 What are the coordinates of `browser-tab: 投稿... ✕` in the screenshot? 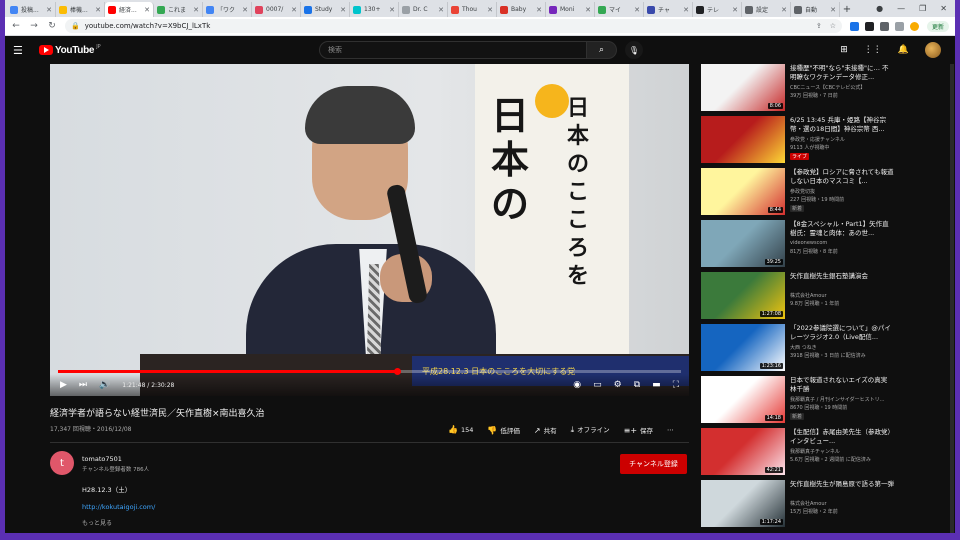 It's located at (31, 9).